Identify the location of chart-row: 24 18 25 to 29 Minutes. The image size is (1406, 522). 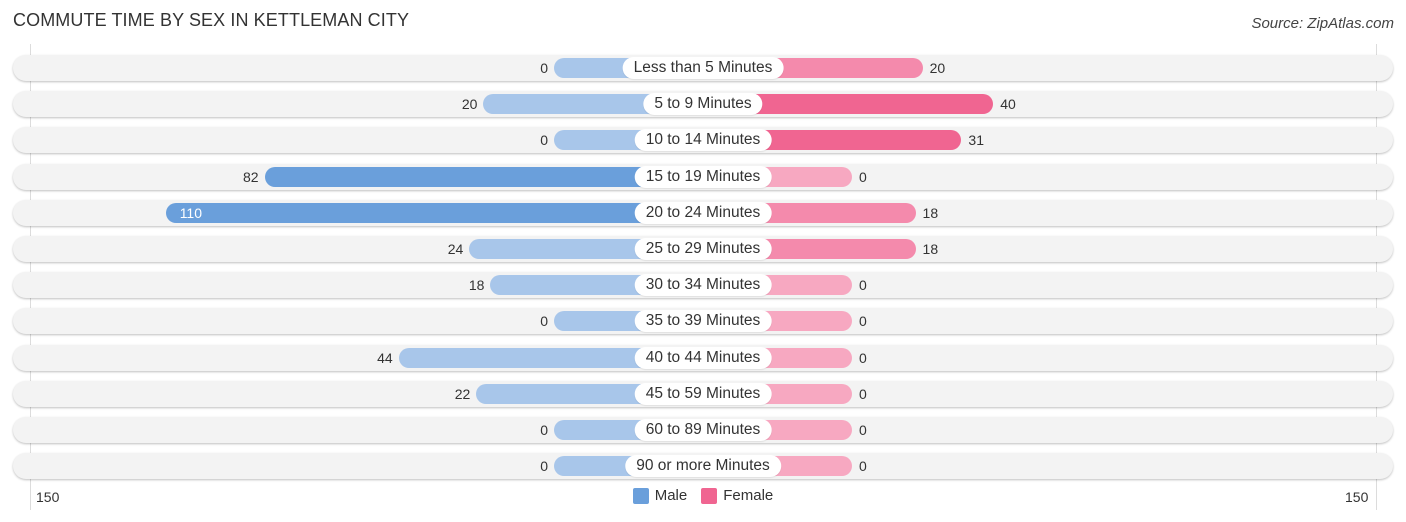
(703, 249).